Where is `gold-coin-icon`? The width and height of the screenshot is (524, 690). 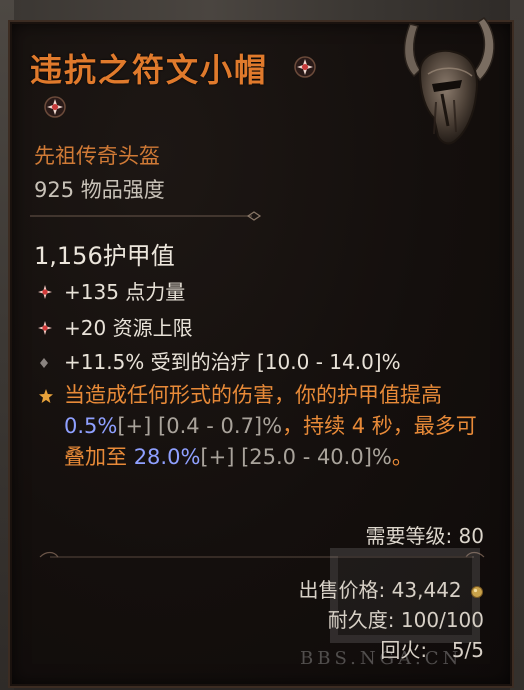
gold-coin-icon is located at coordinates (477, 592).